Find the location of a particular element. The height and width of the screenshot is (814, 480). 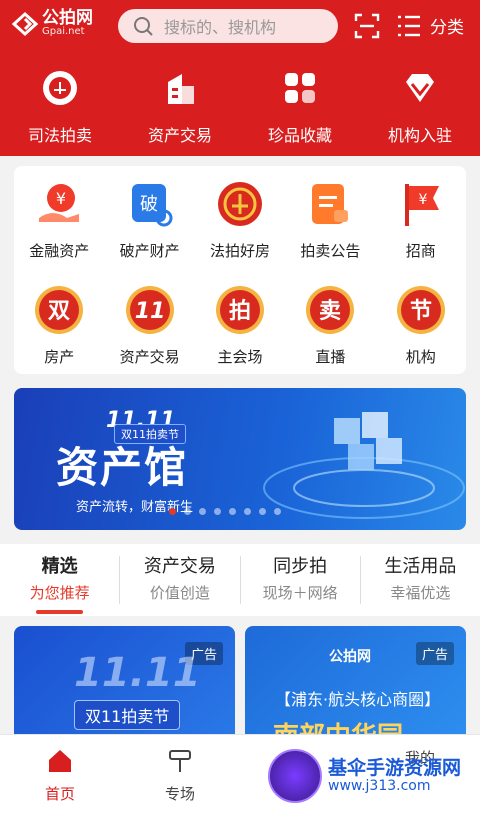

svg-text: 11 is located at coordinates (149, 311).